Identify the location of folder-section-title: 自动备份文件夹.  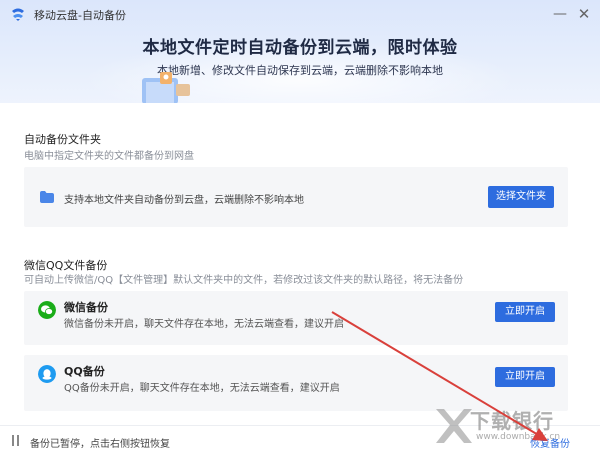
(62, 139).